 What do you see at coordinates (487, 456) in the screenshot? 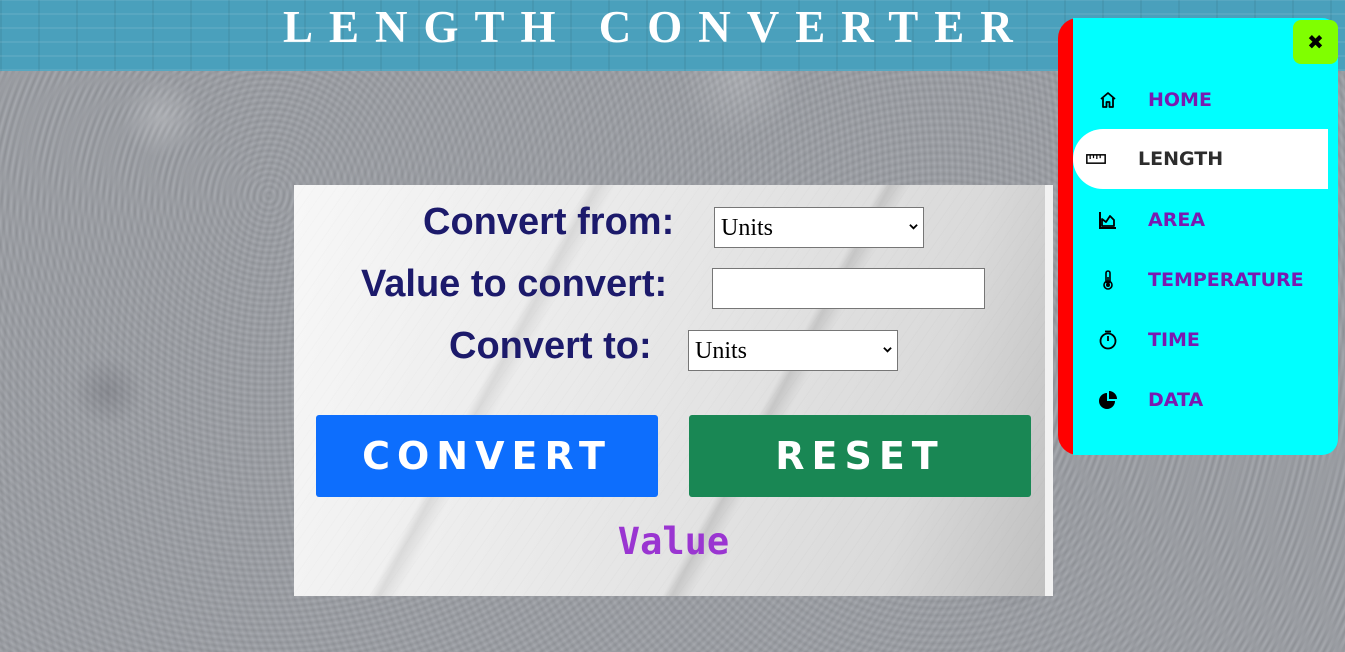
I see `convert-button: CONVERT` at bounding box center [487, 456].